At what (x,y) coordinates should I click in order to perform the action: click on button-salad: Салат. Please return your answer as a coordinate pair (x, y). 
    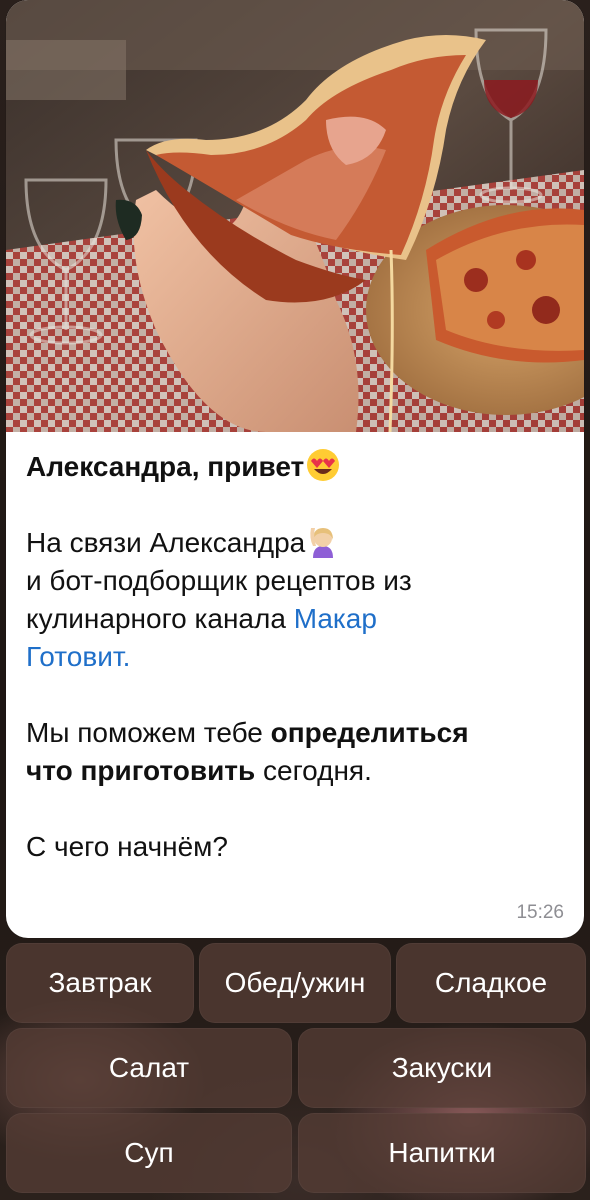
    Looking at the image, I should click on (149, 1068).